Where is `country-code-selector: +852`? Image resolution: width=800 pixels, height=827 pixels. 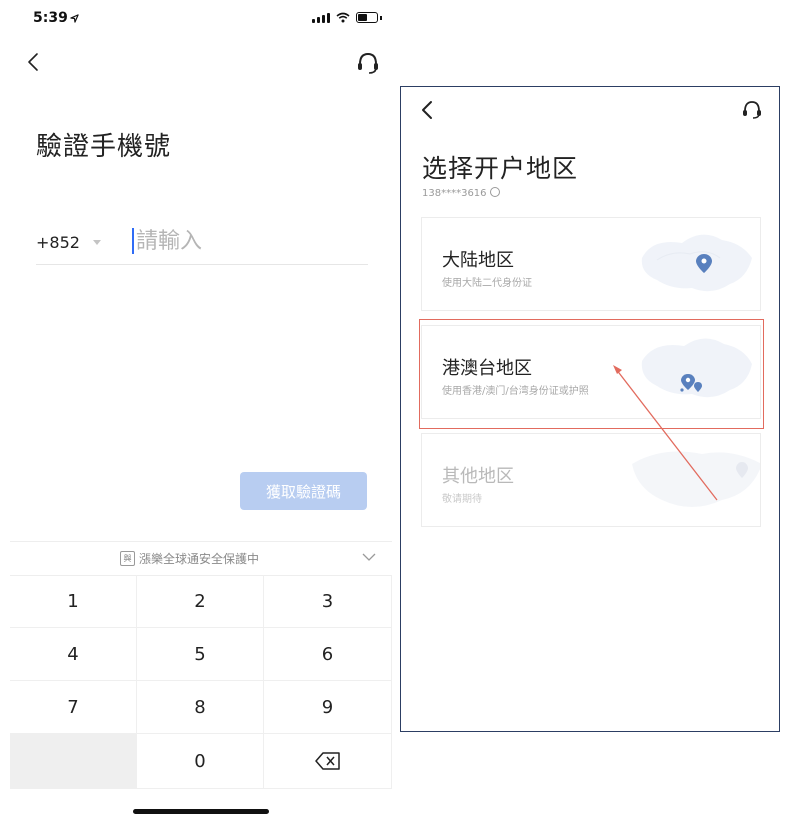 country-code-selector: +852 is located at coordinates (58, 242).